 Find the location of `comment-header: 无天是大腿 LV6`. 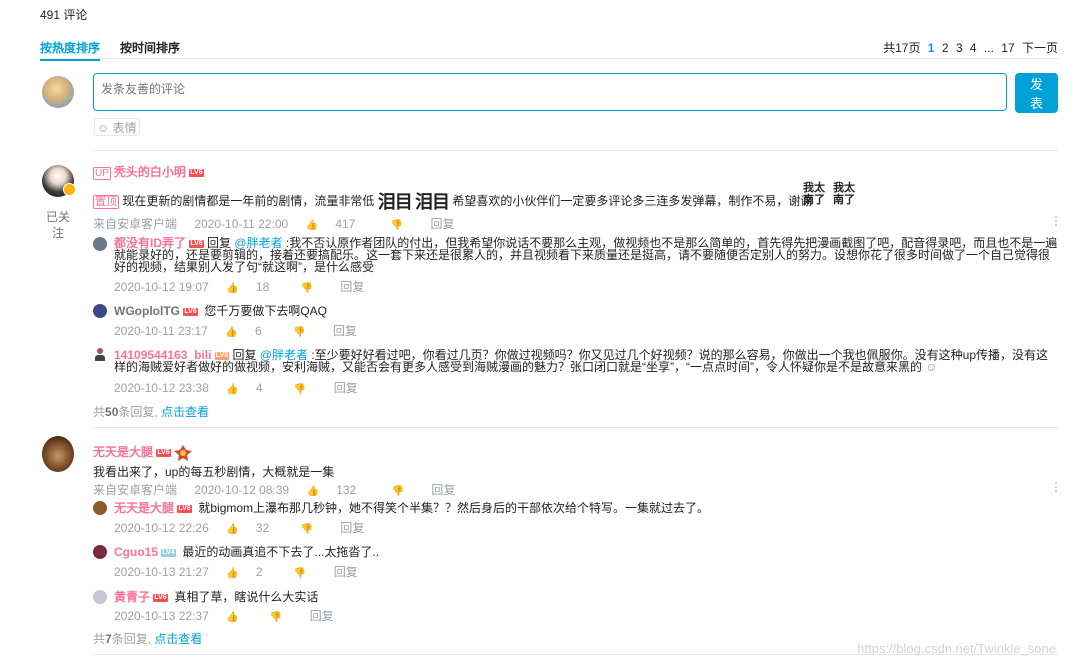

comment-header: 无天是大腿 LV6 is located at coordinates (143, 452).